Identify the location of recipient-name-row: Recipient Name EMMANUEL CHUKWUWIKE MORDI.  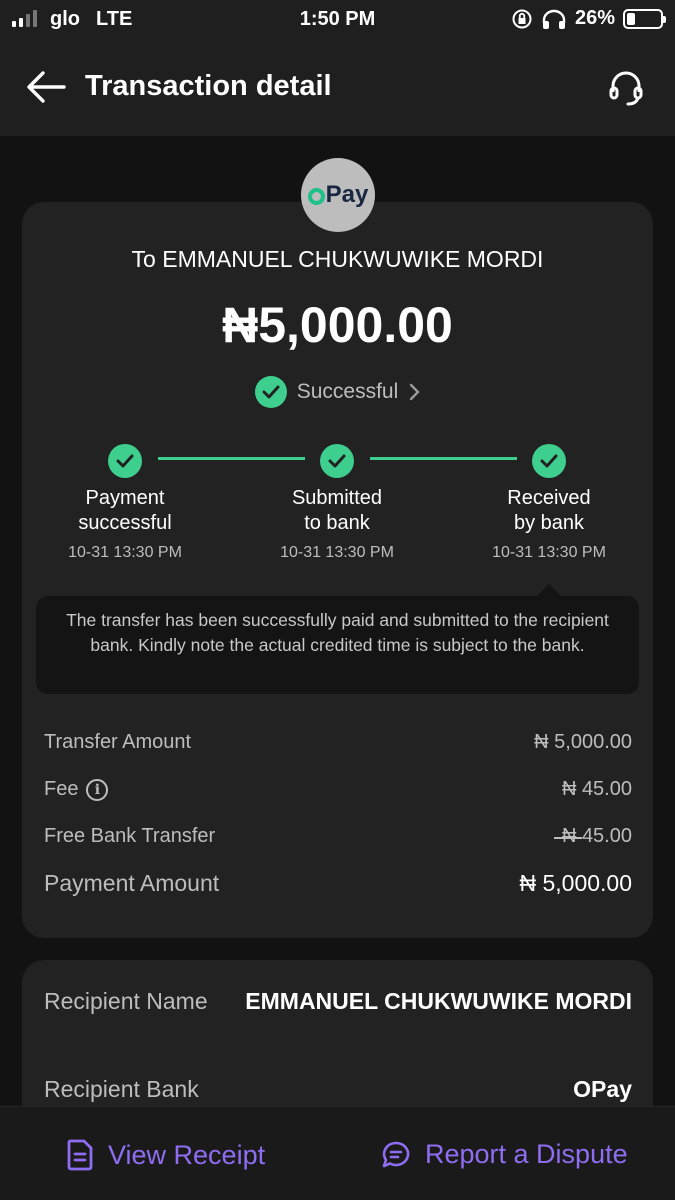
(338, 1001).